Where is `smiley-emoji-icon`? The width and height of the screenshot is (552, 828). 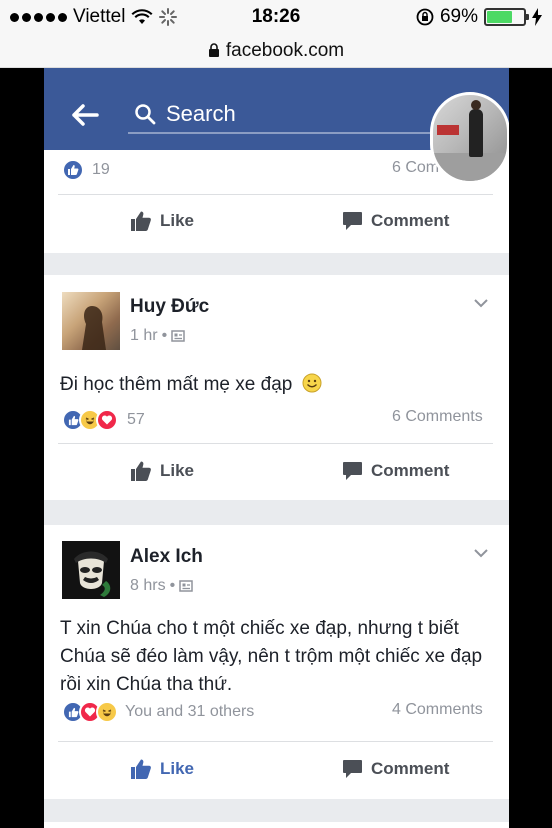
smiley-emoji-icon is located at coordinates (312, 383).